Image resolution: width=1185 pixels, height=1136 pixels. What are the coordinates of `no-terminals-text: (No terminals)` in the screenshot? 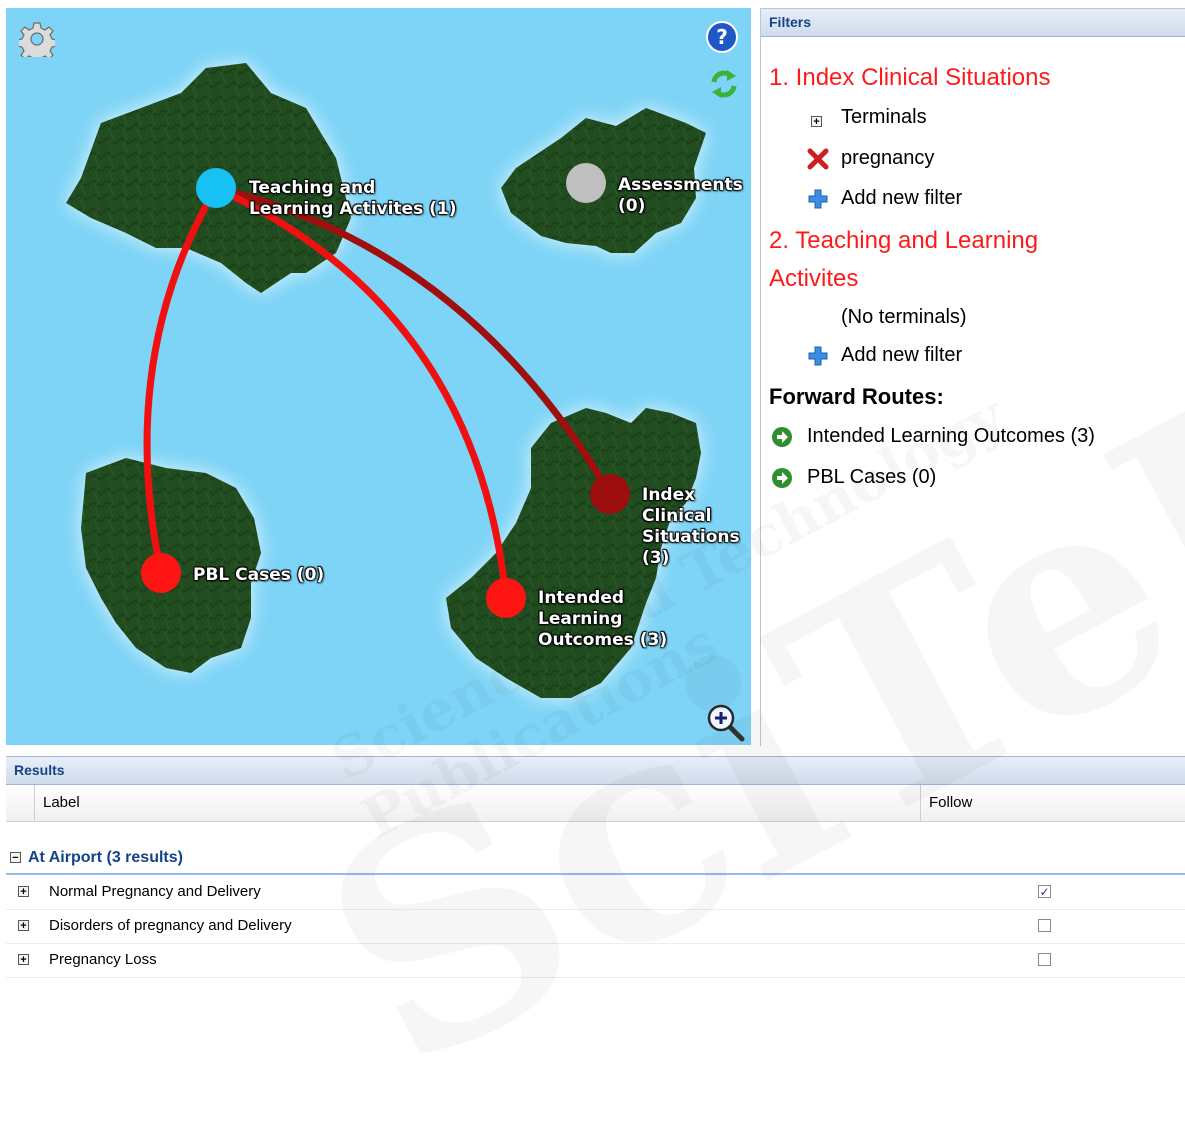 It's located at (904, 317).